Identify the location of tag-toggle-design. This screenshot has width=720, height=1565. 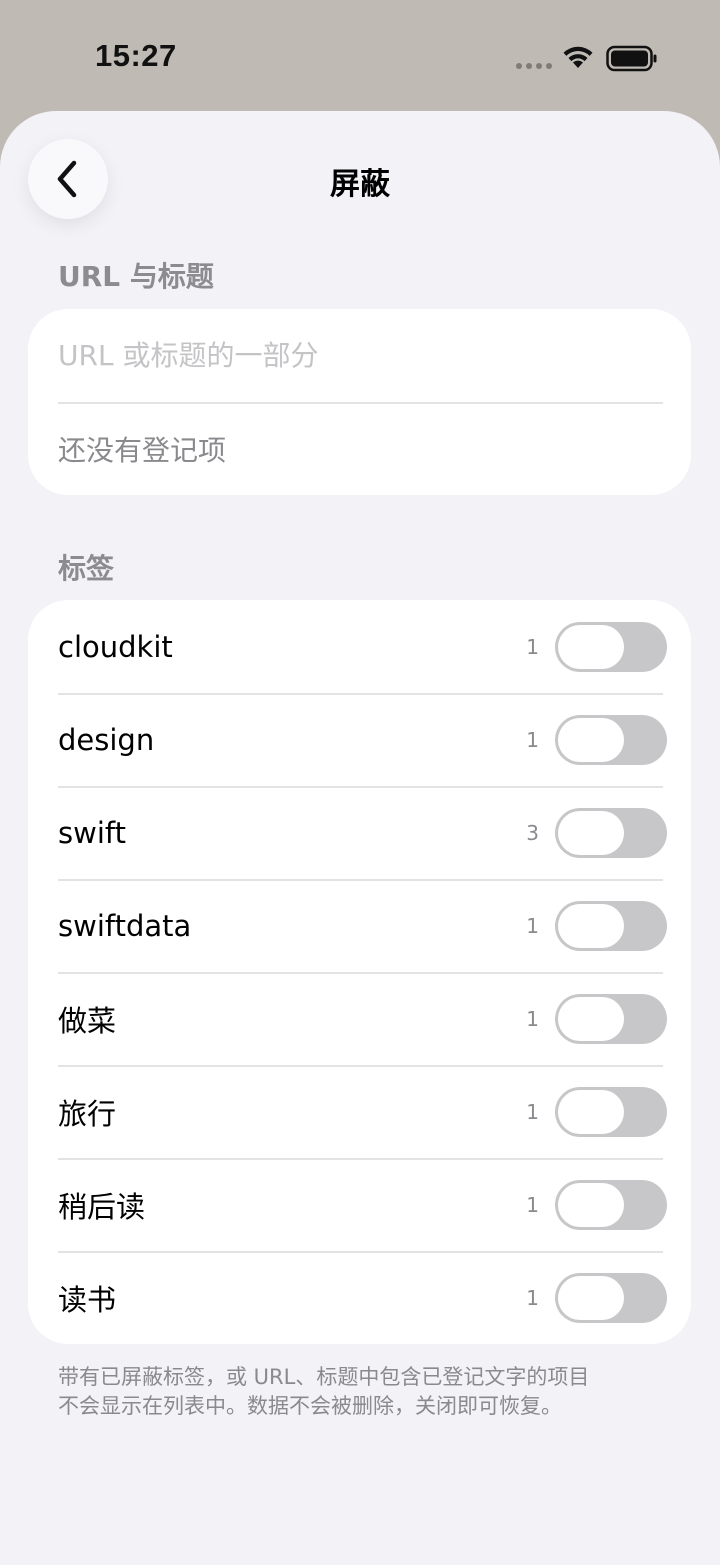
(611, 739).